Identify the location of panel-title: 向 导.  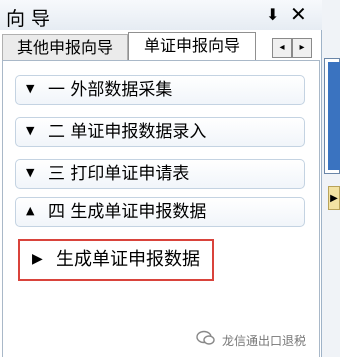
(28, 19).